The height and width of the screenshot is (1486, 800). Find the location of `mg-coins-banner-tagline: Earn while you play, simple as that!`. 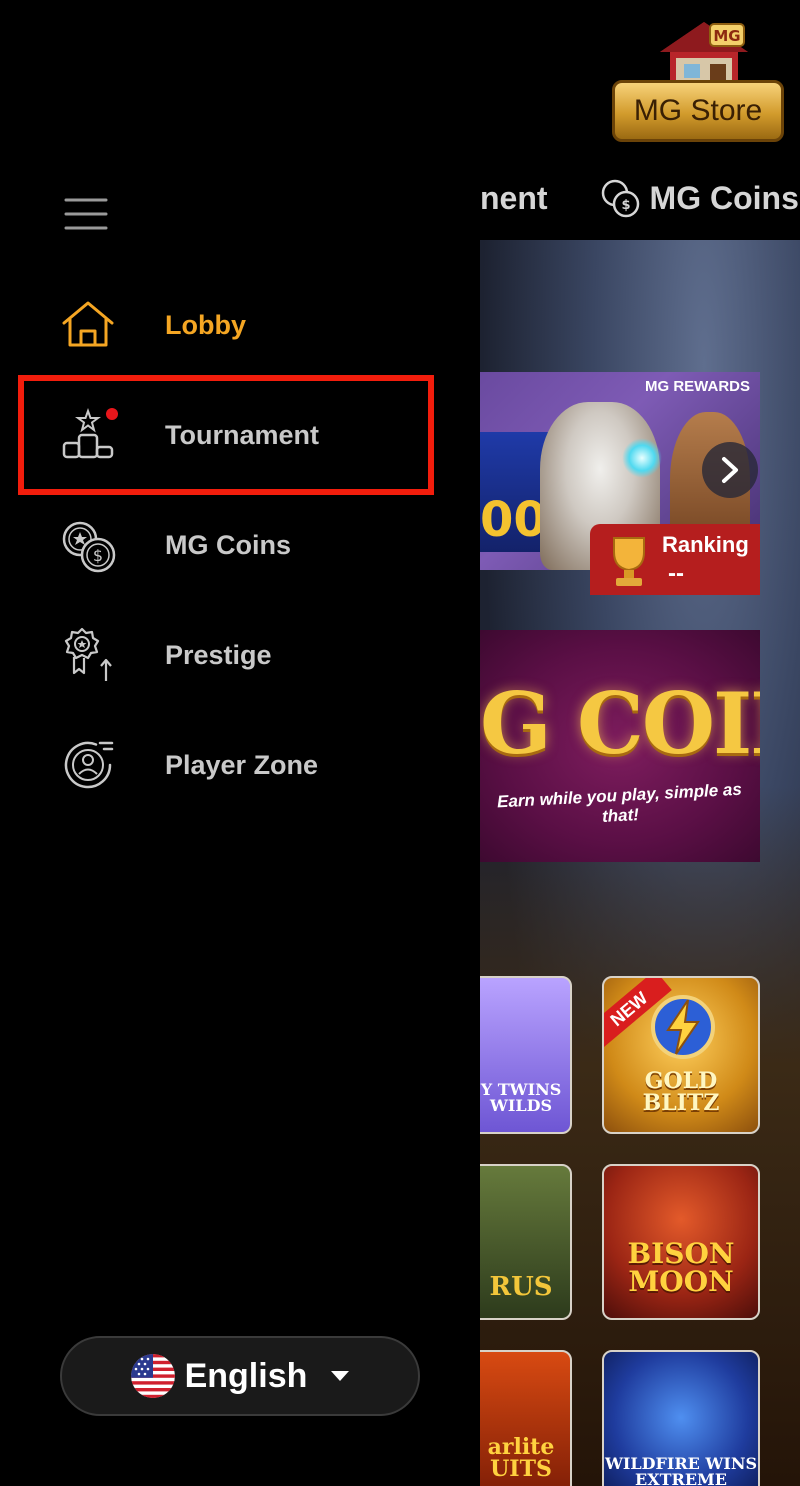

mg-coins-banner-tagline: Earn while you play, simple as that! is located at coordinates (619, 802).